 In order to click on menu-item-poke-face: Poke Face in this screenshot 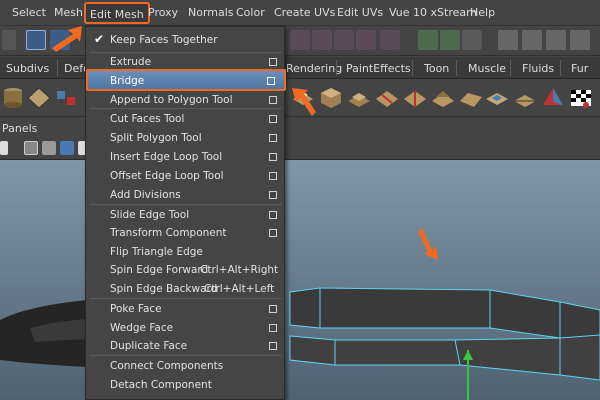, I will do `click(186, 309)`.